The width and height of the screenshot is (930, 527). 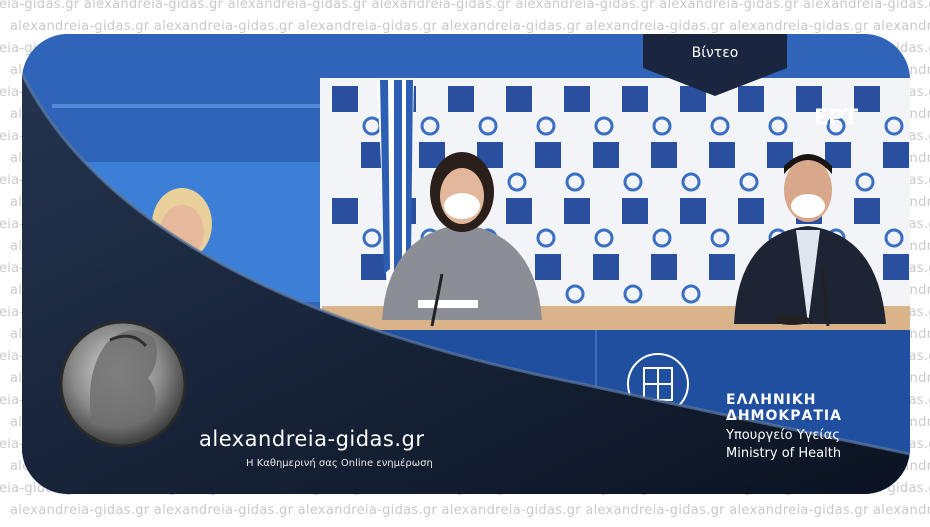 I want to click on site-title: alexandreia-gidas.gr, so click(x=312, y=439).